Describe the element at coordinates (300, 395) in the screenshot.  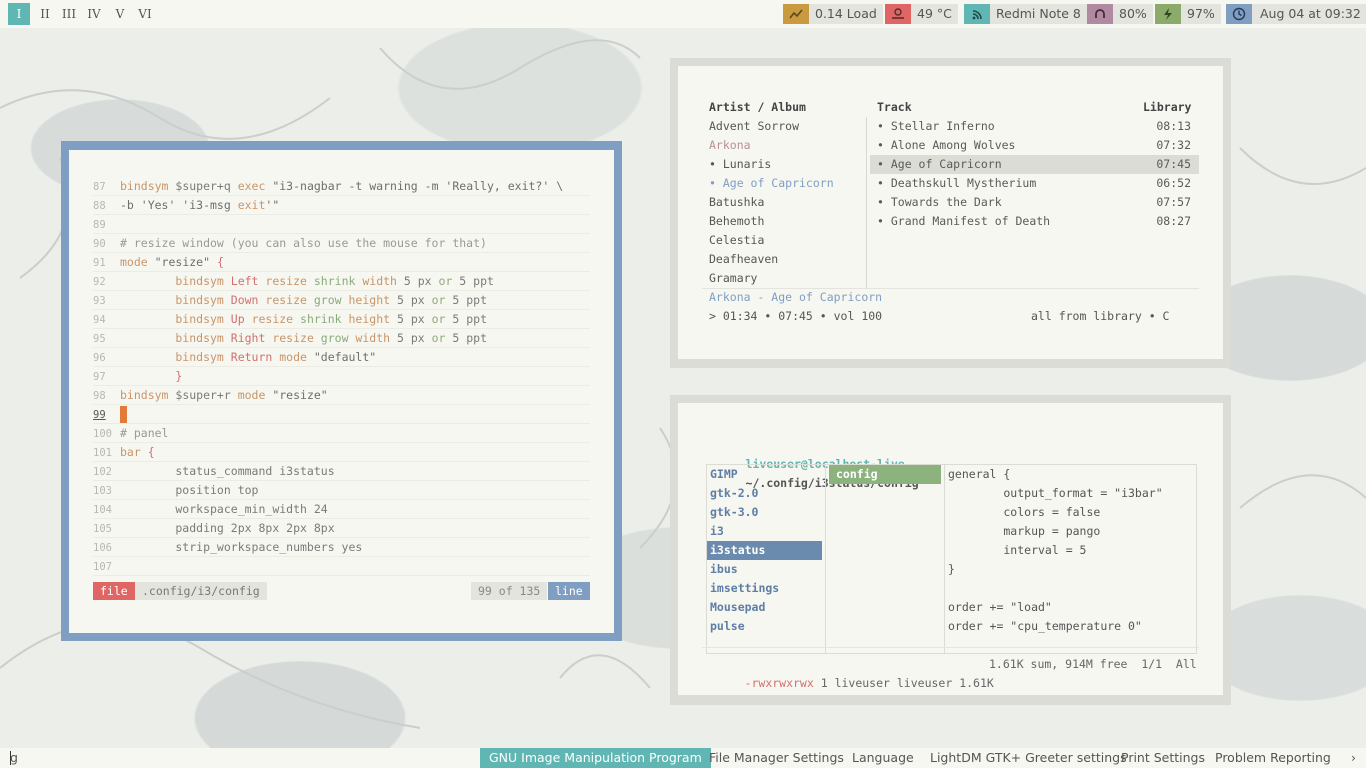
I see `code-token: "resize"` at that location.